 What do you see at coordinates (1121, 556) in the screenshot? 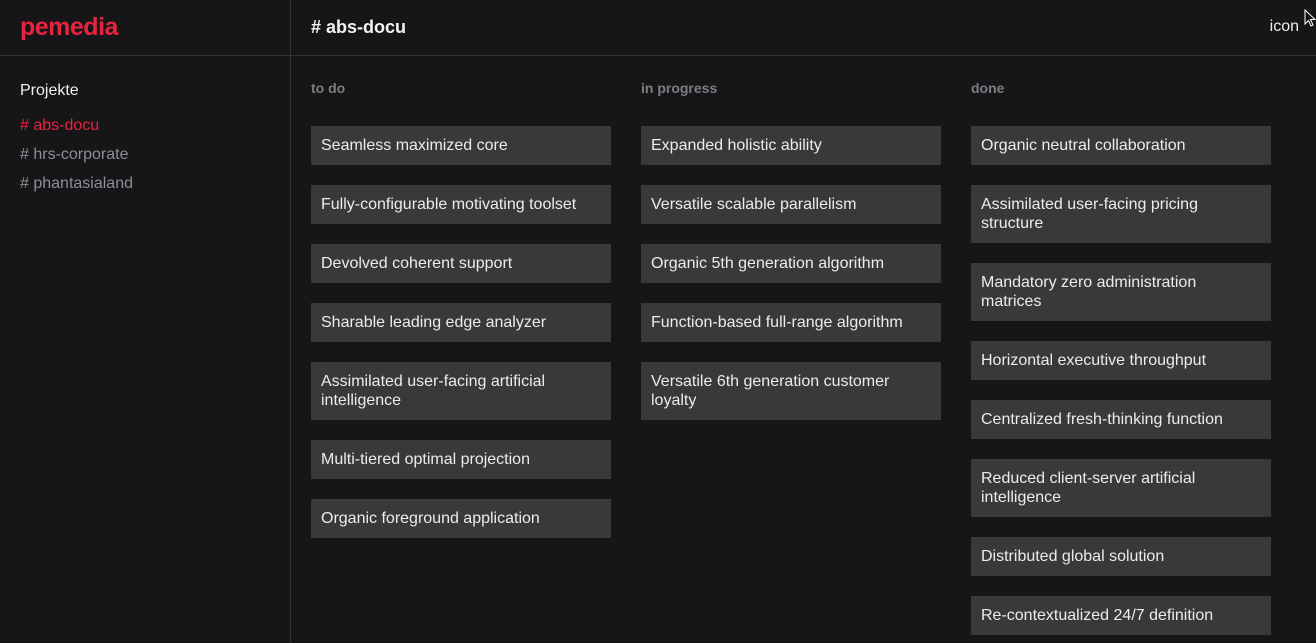
I see `task-card: Distributed global solution` at bounding box center [1121, 556].